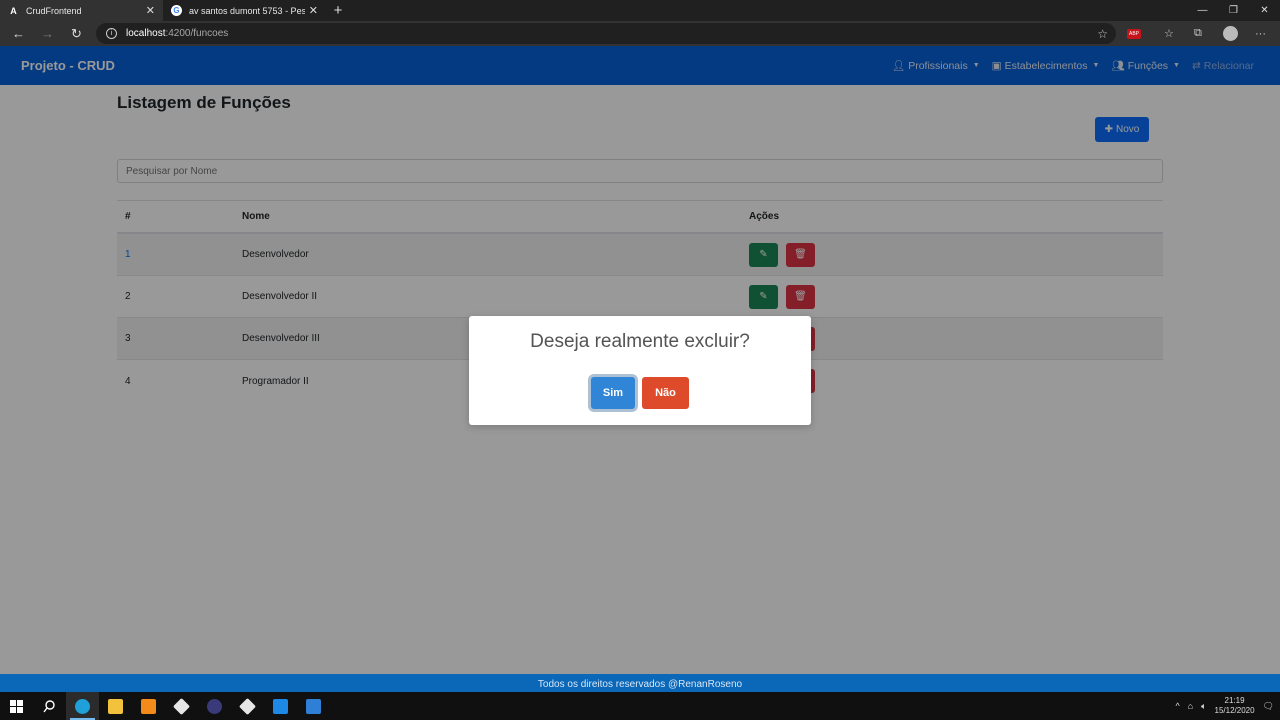 The image size is (1280, 720). Describe the element at coordinates (280, 706) in the screenshot. I see `vscode-icon` at that location.